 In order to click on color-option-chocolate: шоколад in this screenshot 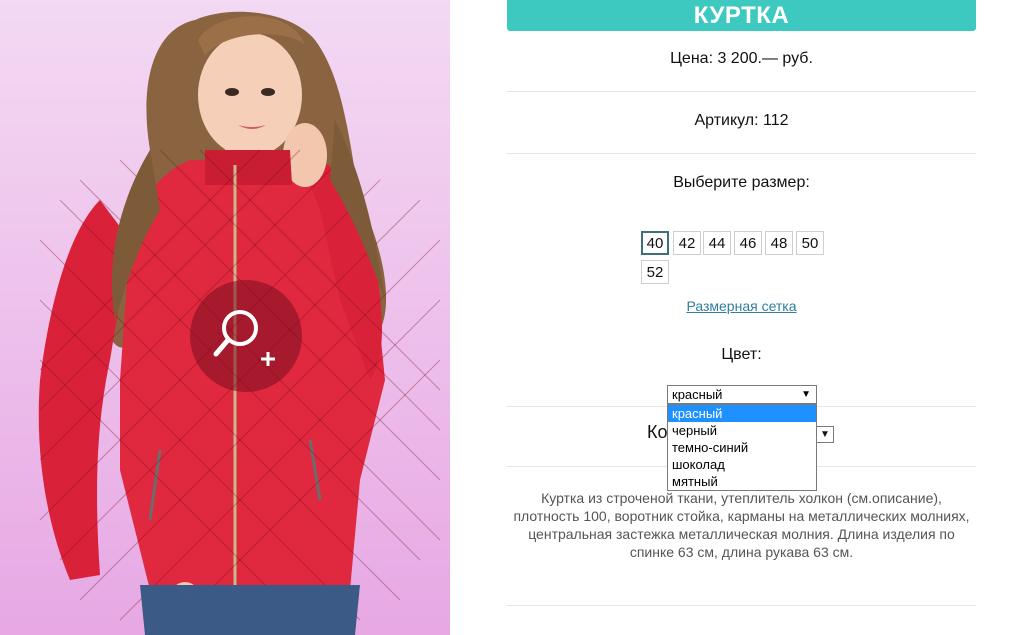, I will do `click(742, 464)`.